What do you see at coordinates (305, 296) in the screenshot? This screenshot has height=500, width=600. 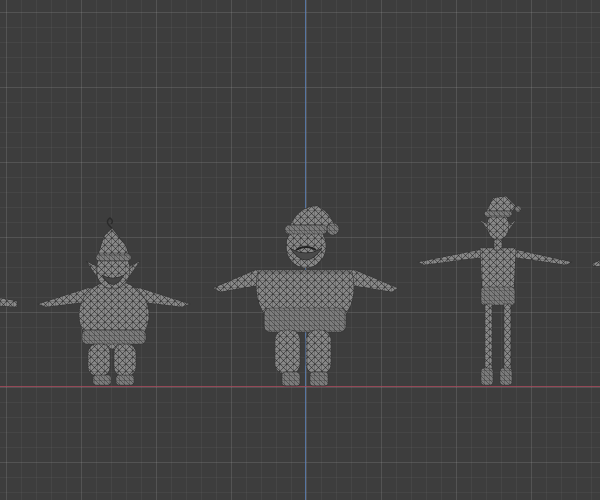 I see `santa-claus` at bounding box center [305, 296].